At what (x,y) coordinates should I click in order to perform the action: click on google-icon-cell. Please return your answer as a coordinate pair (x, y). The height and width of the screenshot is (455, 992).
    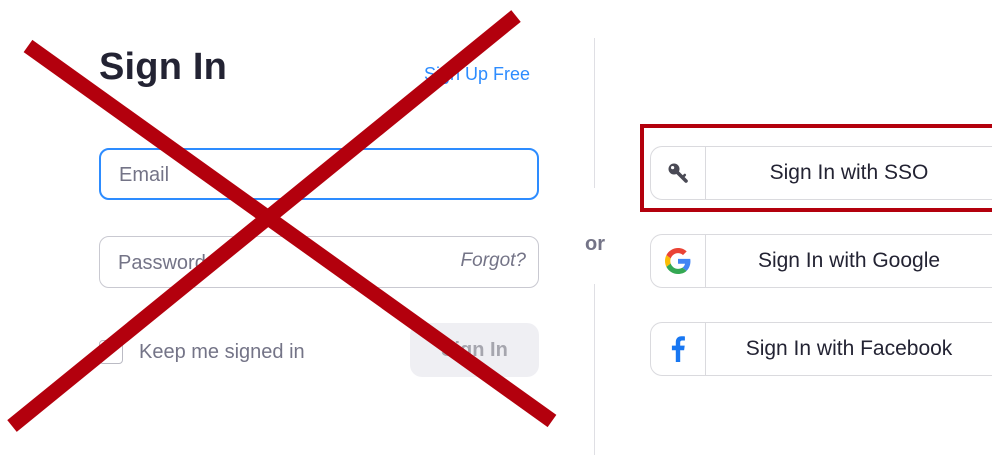
    Looking at the image, I should click on (678, 261).